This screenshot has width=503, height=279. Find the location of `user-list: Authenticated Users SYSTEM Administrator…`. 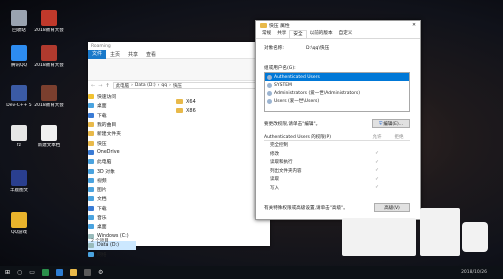

user-list: Authenticated Users SYSTEM Administrator… is located at coordinates (337, 92).